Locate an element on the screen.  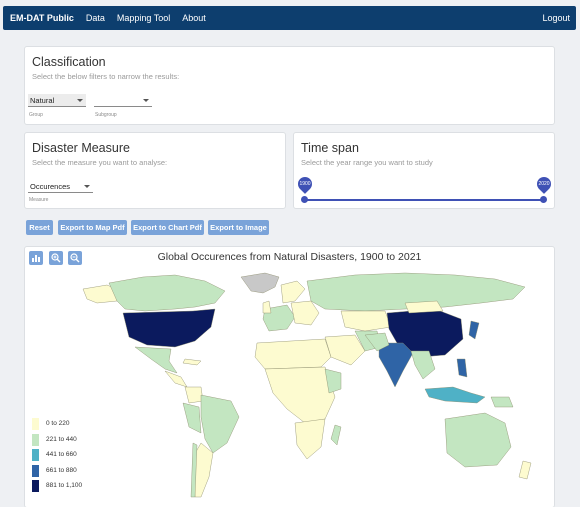
timespan-subtitle: Select the year range you want to study is located at coordinates (367, 162).